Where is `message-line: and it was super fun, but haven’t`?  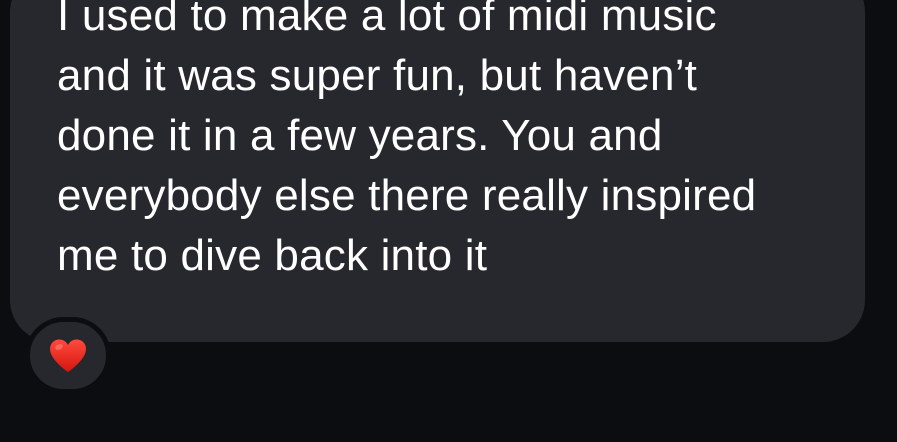
message-line: and it was super fun, but haven’t is located at coordinates (377, 75).